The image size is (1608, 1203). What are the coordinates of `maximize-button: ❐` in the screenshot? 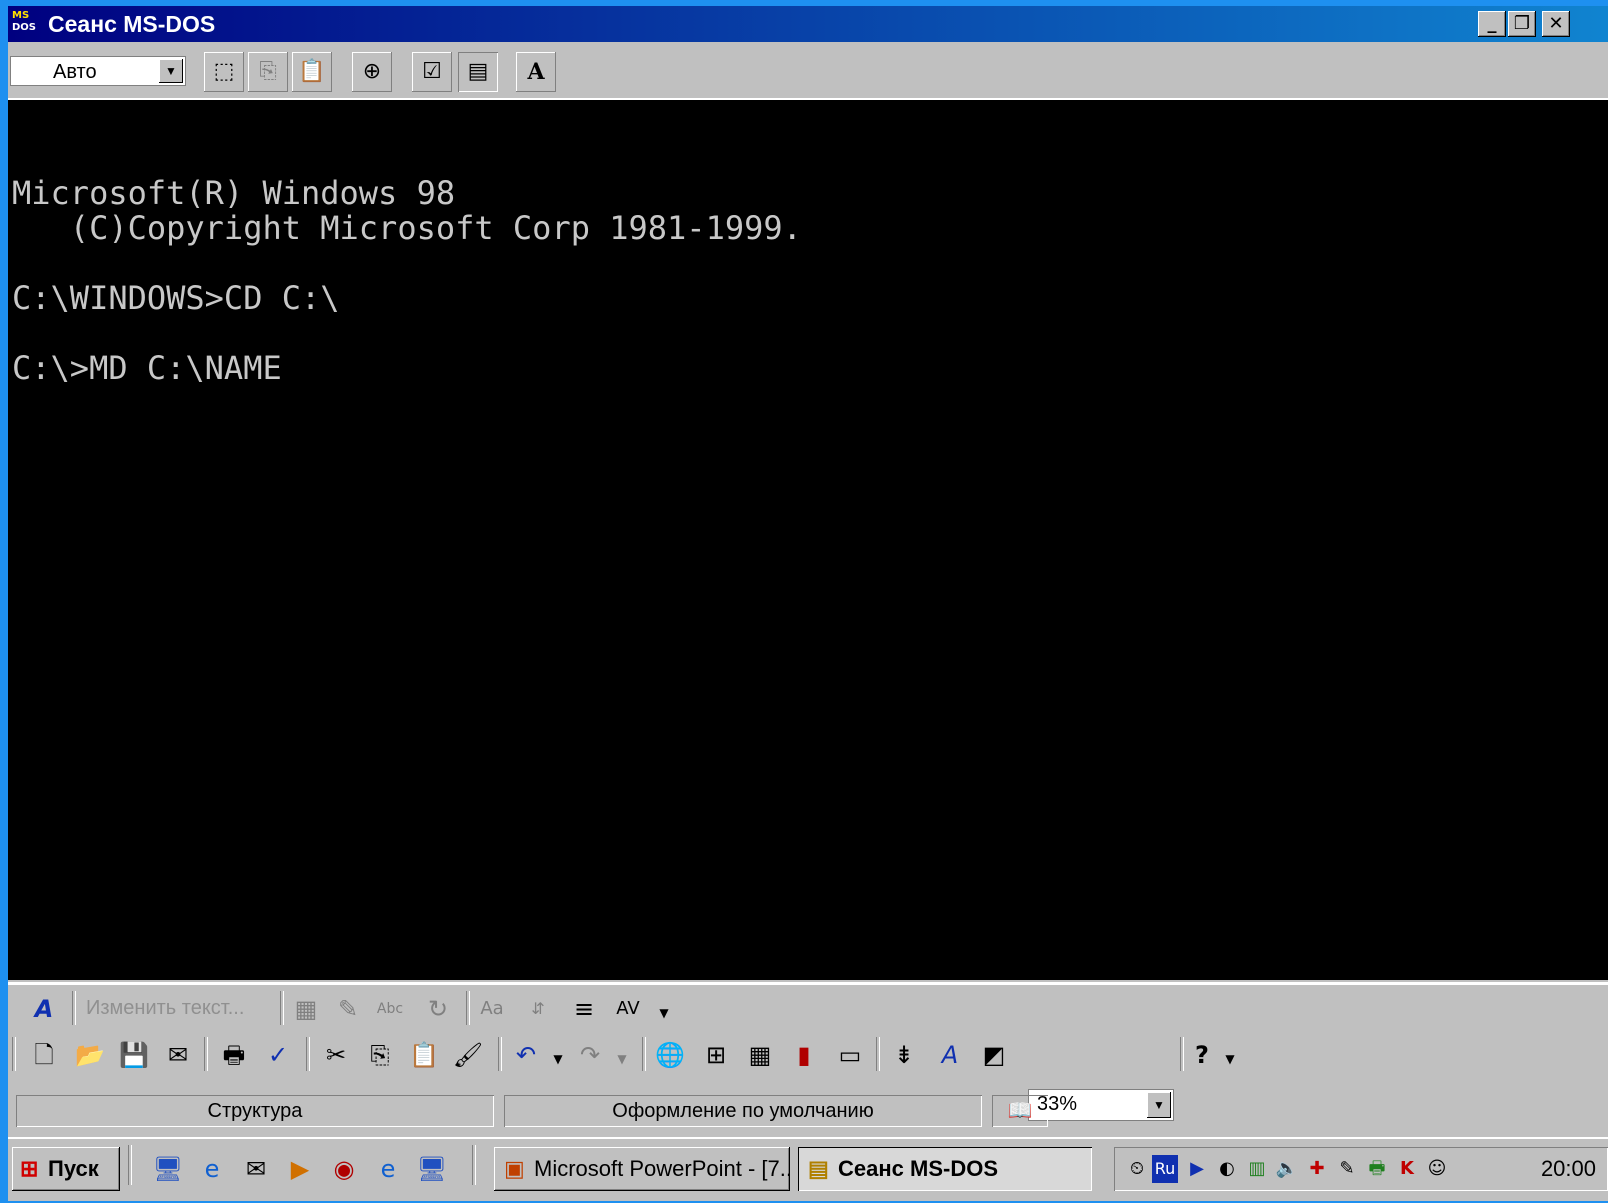 It's located at (1522, 24).